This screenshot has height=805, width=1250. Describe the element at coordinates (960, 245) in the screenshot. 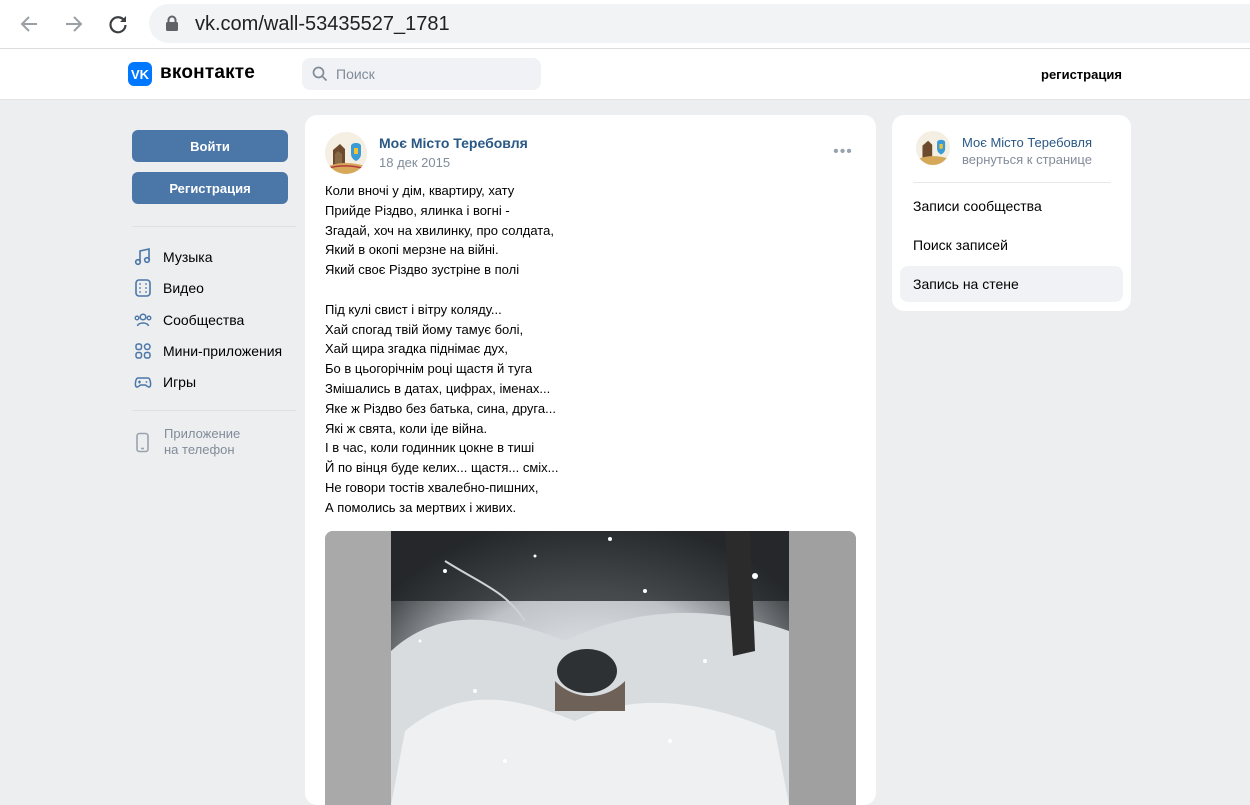

I see `nav-item-label: Поиск записей` at that location.